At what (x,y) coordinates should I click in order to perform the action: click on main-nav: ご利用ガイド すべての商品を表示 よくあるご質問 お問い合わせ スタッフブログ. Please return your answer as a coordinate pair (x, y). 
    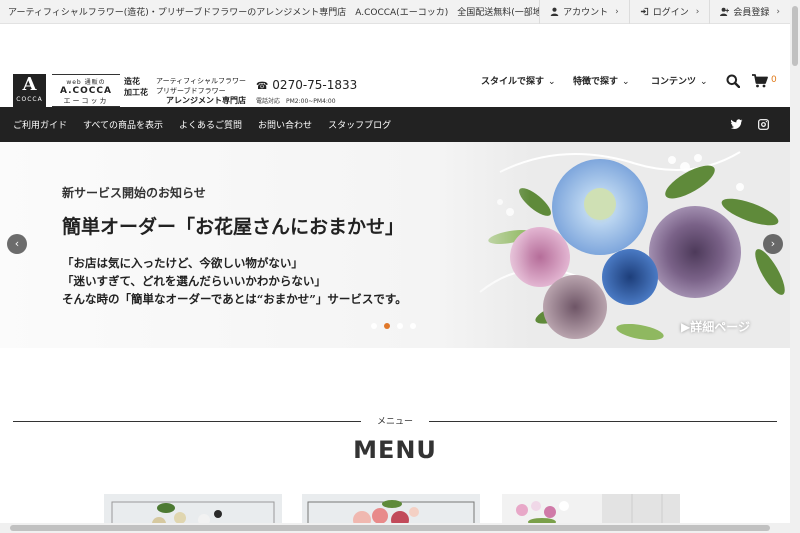
    Looking at the image, I should click on (395, 124).